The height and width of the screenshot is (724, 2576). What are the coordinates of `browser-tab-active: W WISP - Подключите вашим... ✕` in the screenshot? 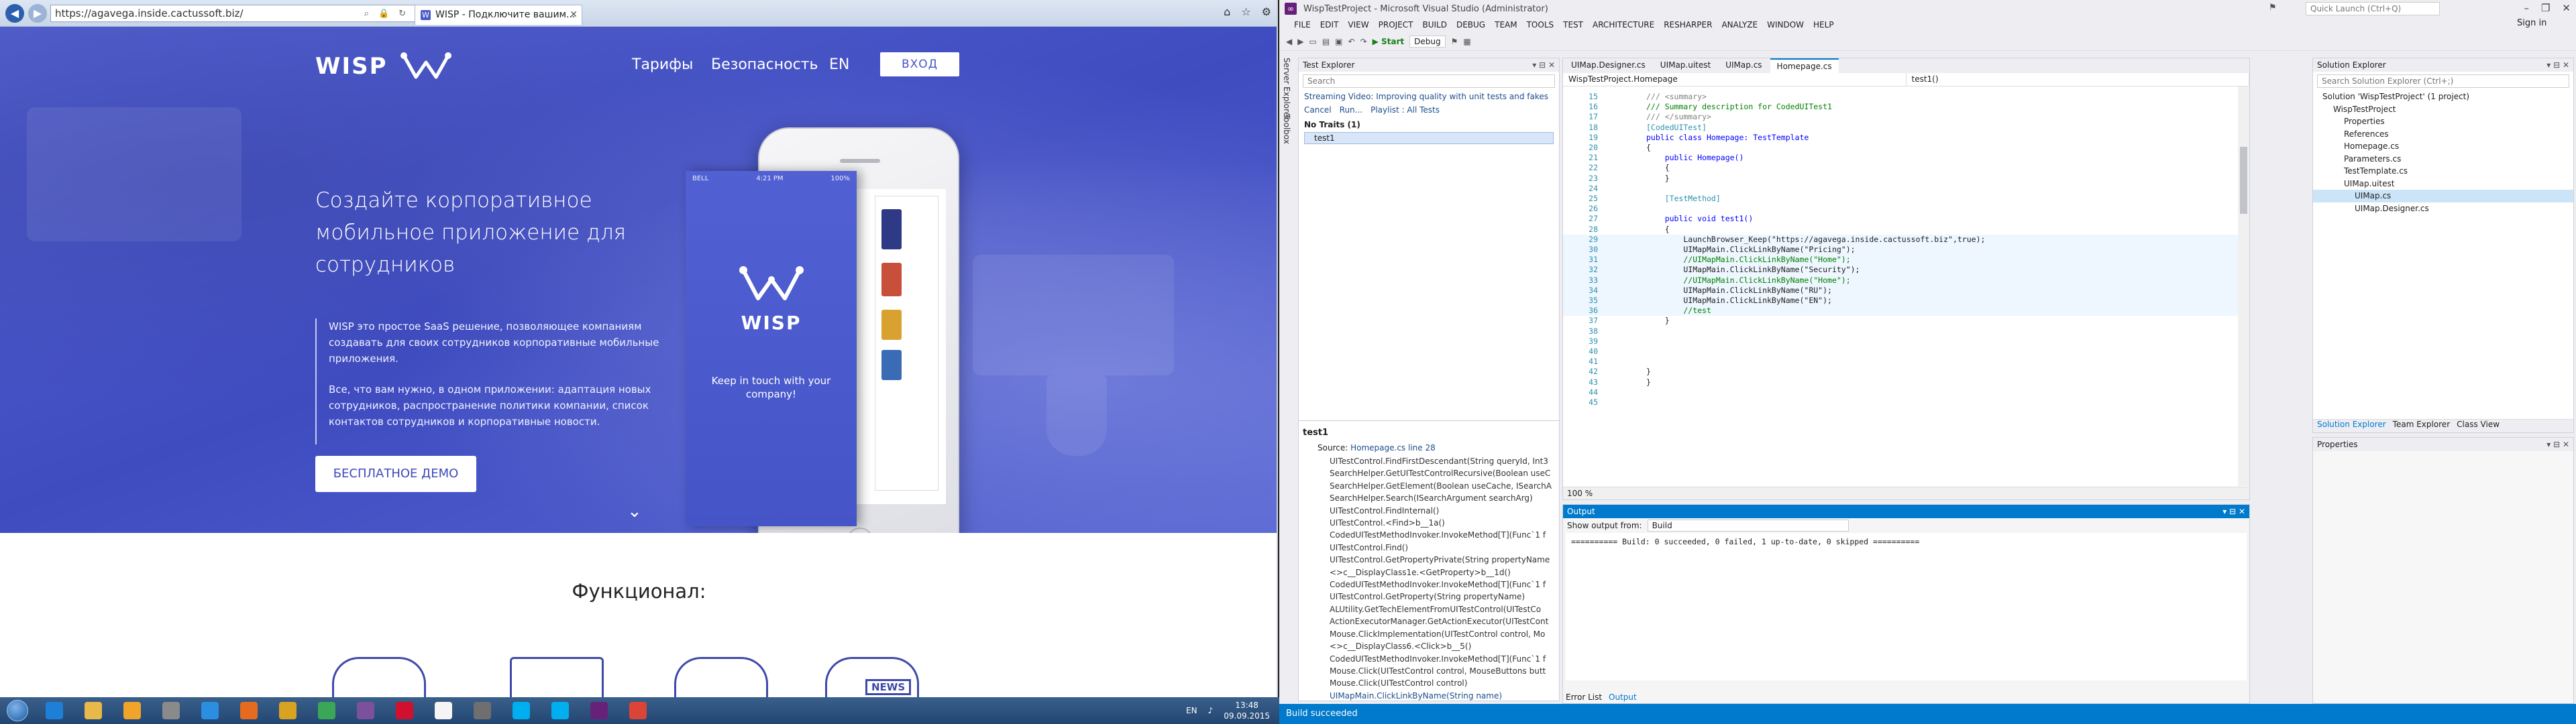 It's located at (498, 15).